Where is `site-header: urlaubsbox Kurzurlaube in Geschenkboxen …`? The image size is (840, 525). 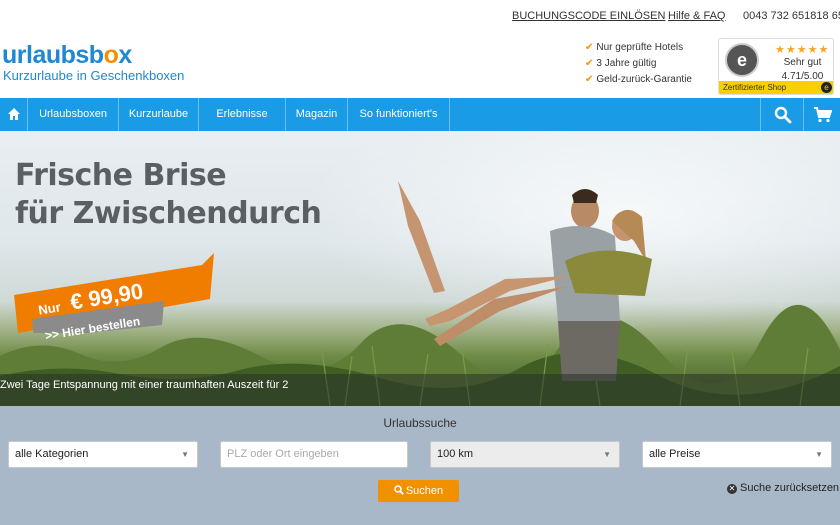
site-header: urlaubsbox Kurzurlaube in Geschenkboxen … is located at coordinates (420, 65).